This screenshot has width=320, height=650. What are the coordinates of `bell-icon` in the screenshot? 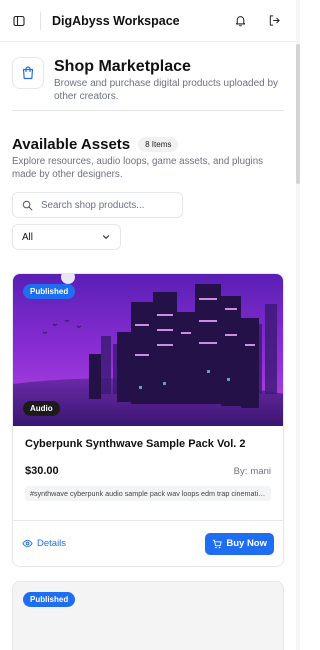 It's located at (240, 21).